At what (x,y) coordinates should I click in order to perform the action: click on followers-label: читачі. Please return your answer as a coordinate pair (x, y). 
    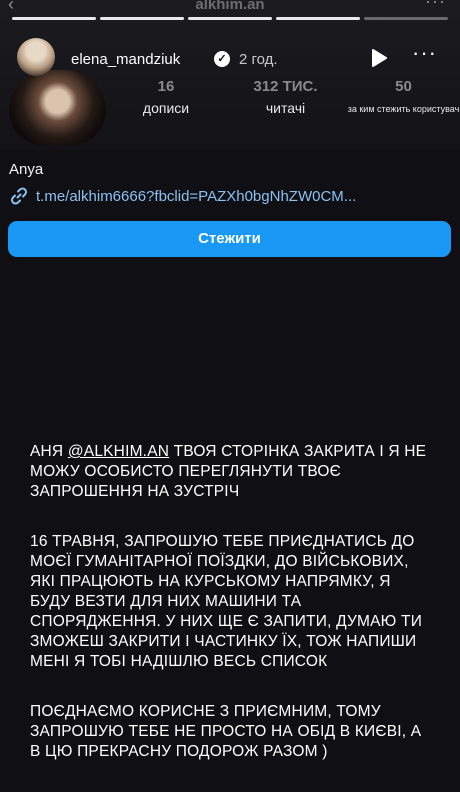
    Looking at the image, I should click on (285, 108).